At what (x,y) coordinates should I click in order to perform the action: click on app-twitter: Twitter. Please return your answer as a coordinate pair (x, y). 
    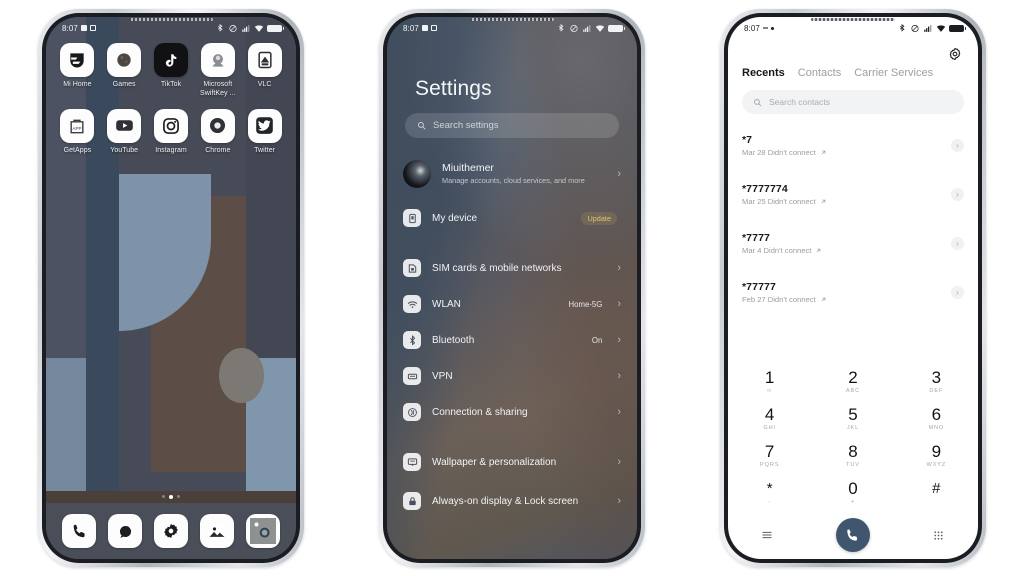
    Looking at the image, I should click on (264, 132).